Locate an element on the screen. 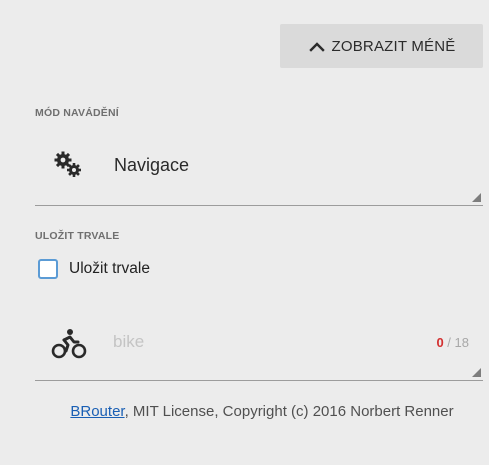 Image resolution: width=498 pixels, height=465 pixels. field-corner-icon is located at coordinates (476, 372).